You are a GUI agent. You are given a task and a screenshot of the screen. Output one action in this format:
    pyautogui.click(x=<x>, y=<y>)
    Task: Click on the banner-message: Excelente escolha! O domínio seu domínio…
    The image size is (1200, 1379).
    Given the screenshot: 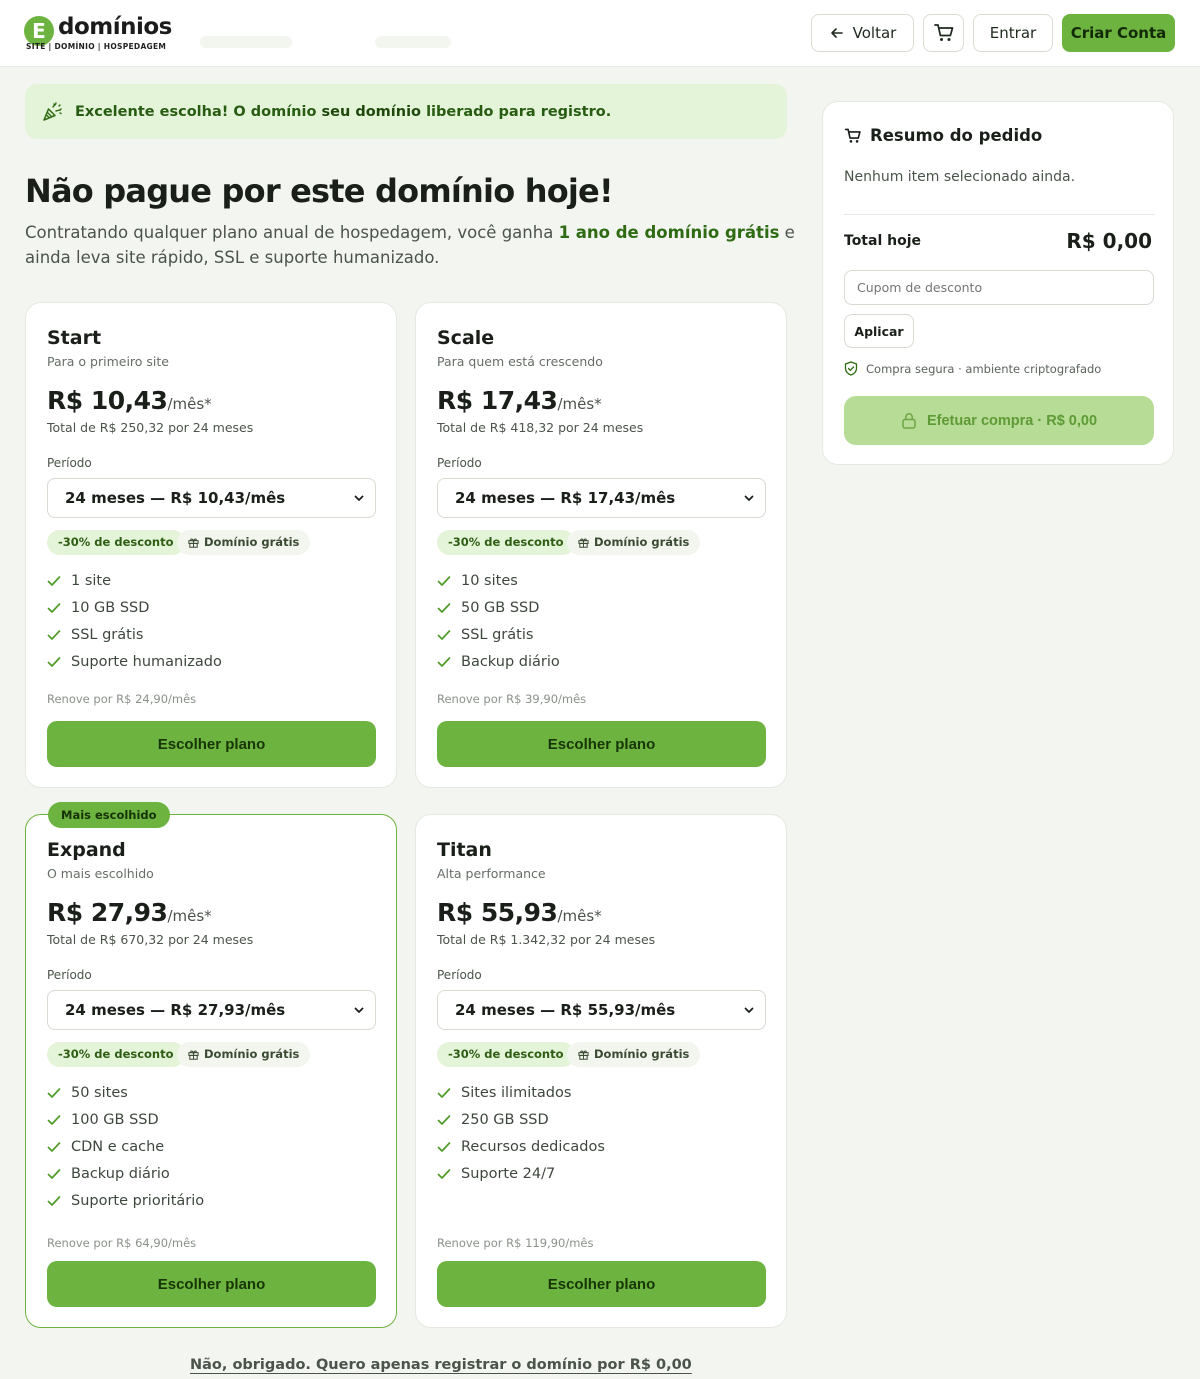 What is the action you would take?
    pyautogui.click(x=343, y=112)
    